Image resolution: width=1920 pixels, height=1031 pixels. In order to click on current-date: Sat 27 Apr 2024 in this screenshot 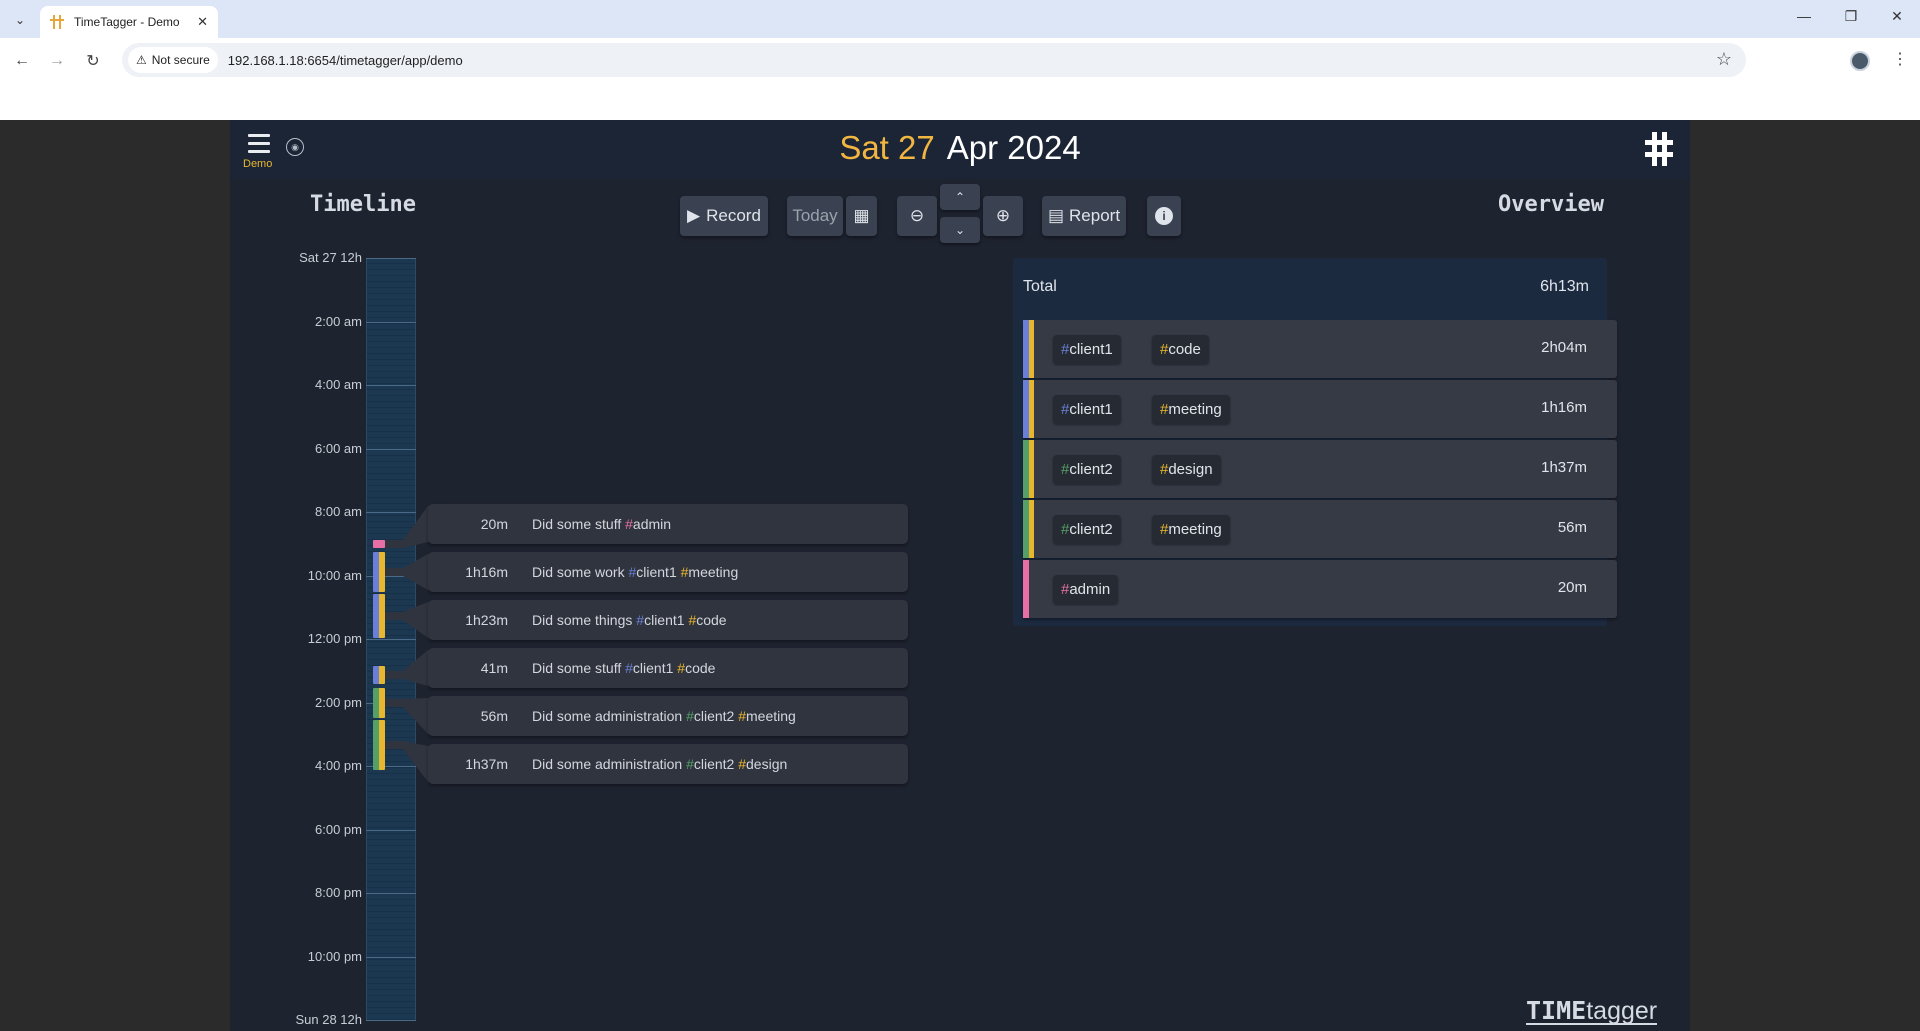, I will do `click(960, 148)`.